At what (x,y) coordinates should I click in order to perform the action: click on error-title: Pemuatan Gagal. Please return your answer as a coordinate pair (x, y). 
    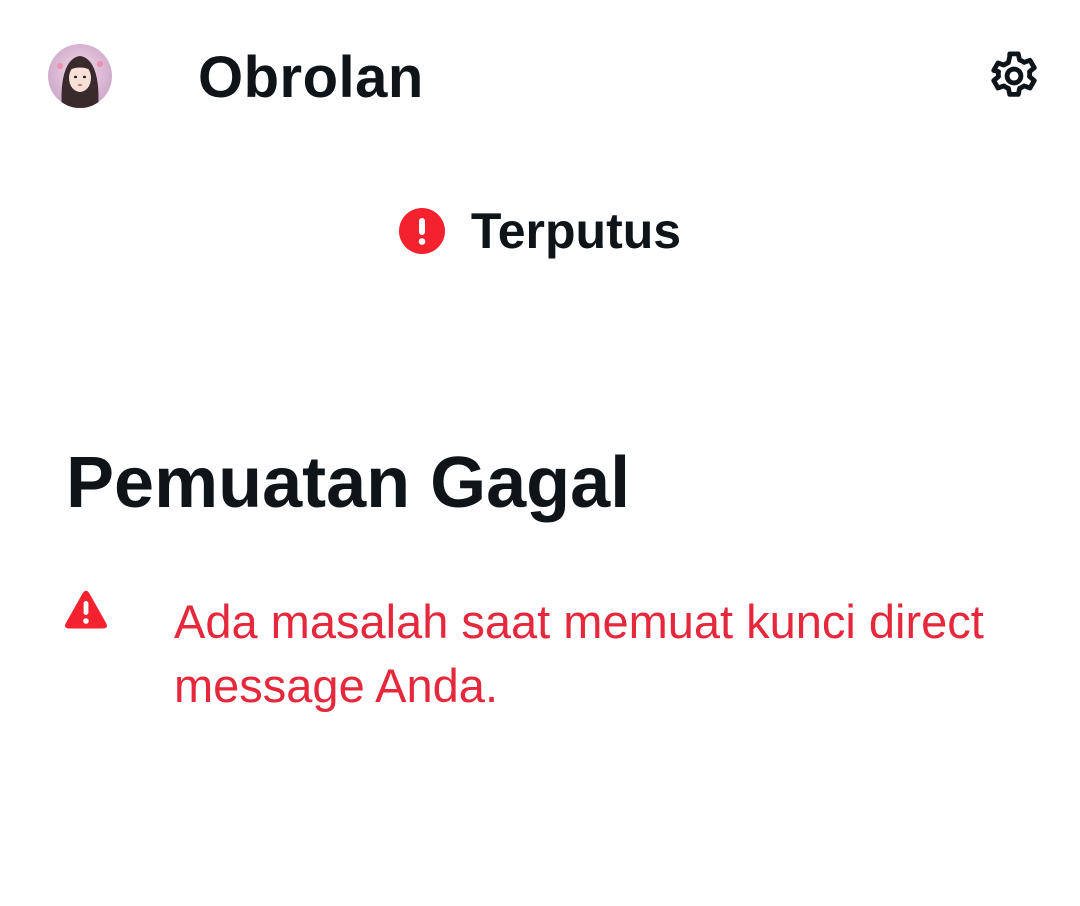
    Looking at the image, I should click on (348, 483).